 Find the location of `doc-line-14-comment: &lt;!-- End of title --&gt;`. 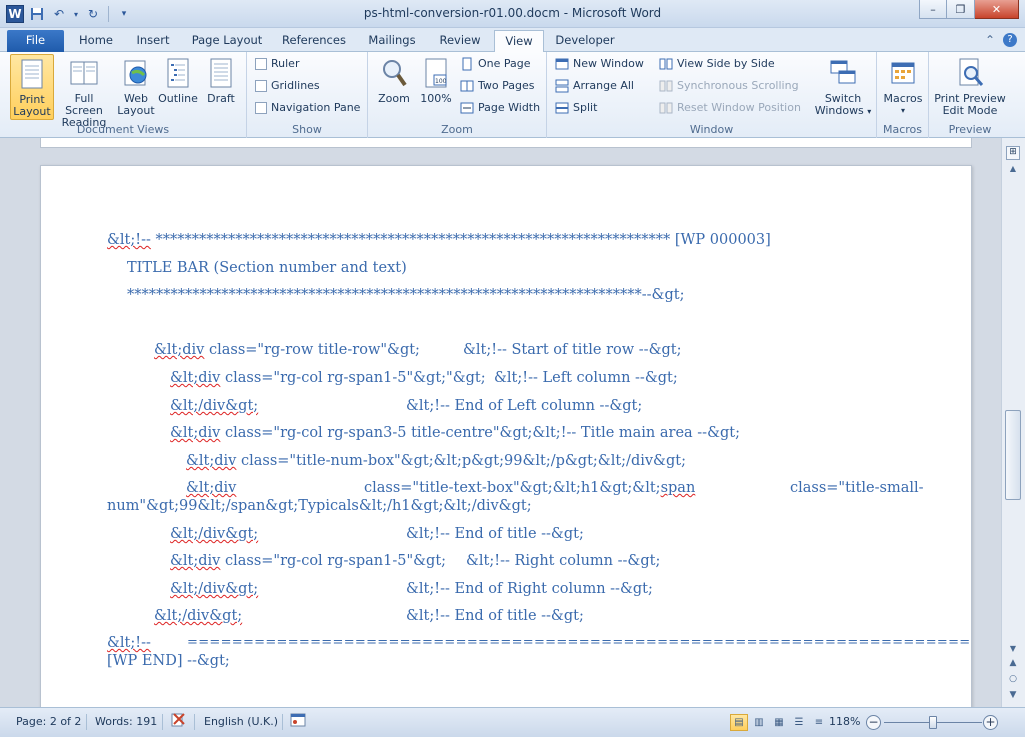

doc-line-14-comment: &lt;!-- End of title --&gt; is located at coordinates (495, 616).